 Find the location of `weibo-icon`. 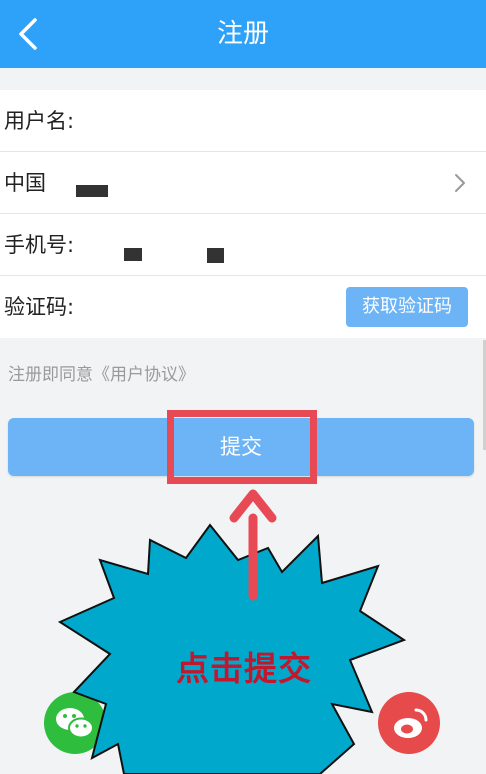

weibo-icon is located at coordinates (411, 723).